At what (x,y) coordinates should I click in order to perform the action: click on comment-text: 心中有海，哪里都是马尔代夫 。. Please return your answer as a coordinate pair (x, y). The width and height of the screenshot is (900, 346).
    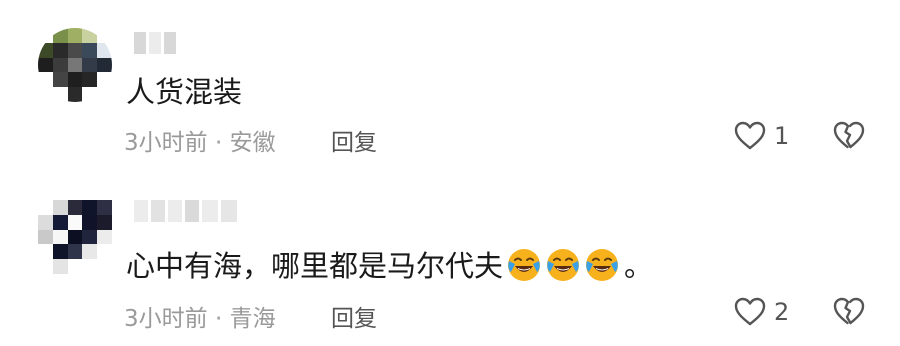
    Looking at the image, I should click on (389, 264).